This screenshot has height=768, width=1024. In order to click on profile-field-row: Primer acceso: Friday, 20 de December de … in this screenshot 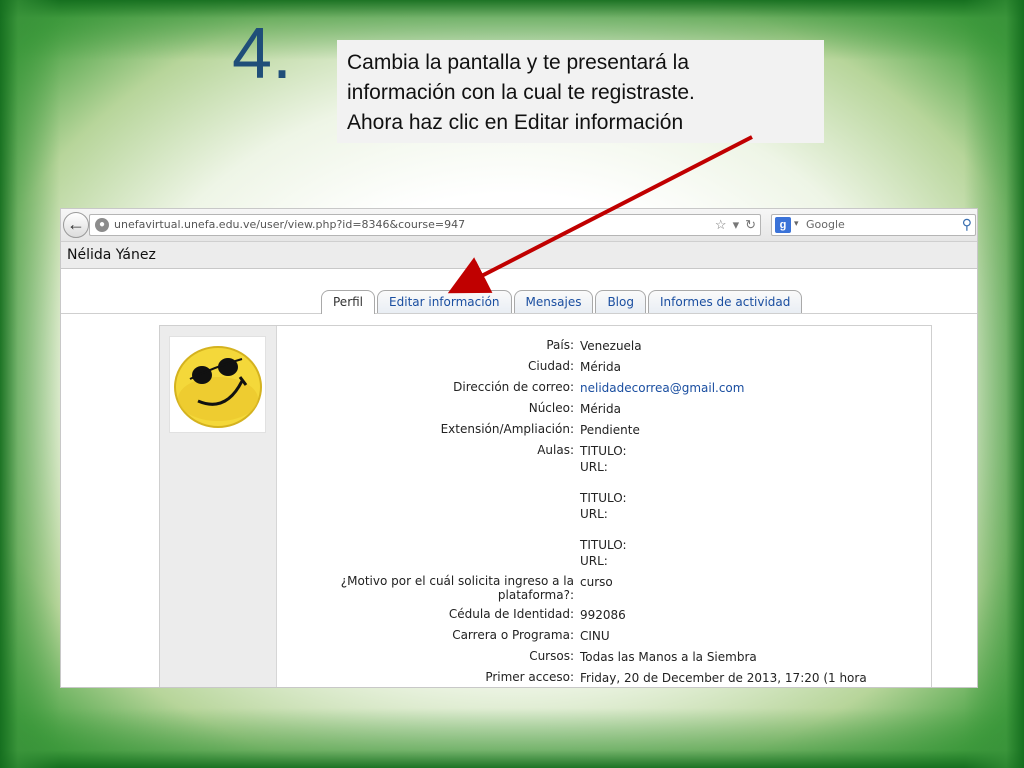, I will do `click(604, 678)`.